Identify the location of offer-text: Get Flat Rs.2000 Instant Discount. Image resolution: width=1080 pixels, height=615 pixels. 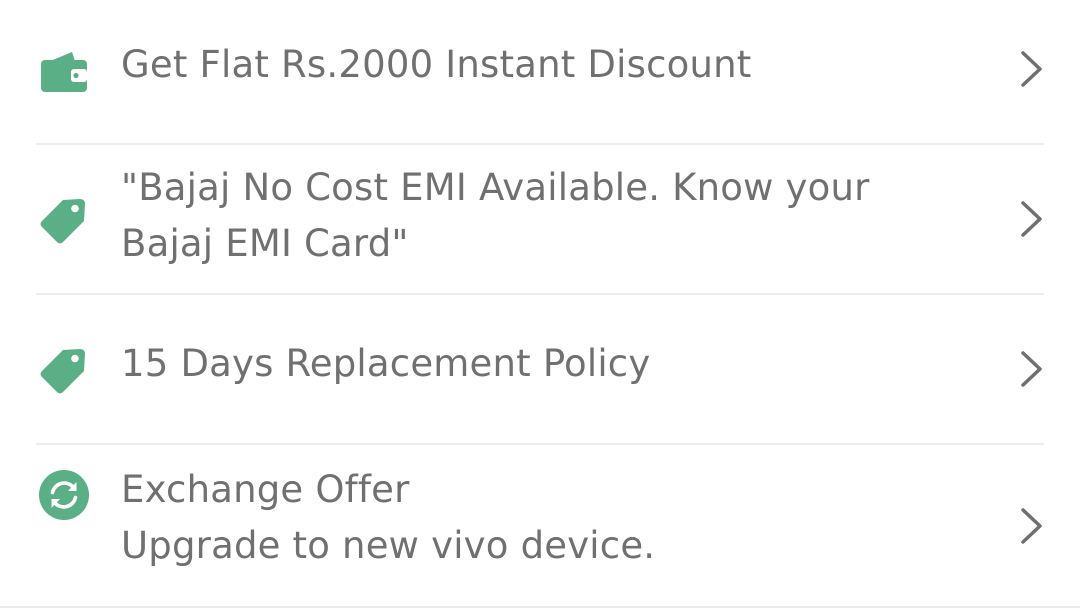
(536, 65).